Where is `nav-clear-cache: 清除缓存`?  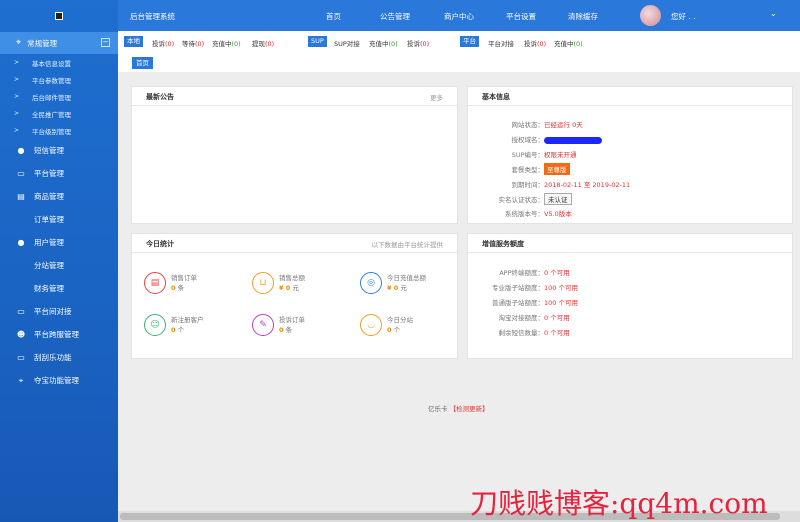
nav-clear-cache: 清除缓存 is located at coordinates (583, 16).